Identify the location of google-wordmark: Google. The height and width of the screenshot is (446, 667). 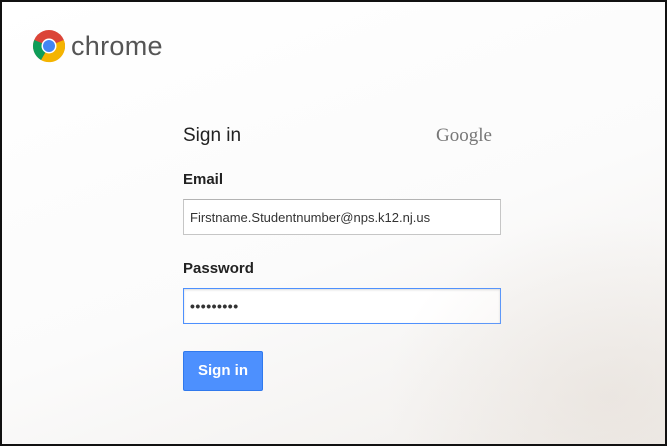
(464, 135).